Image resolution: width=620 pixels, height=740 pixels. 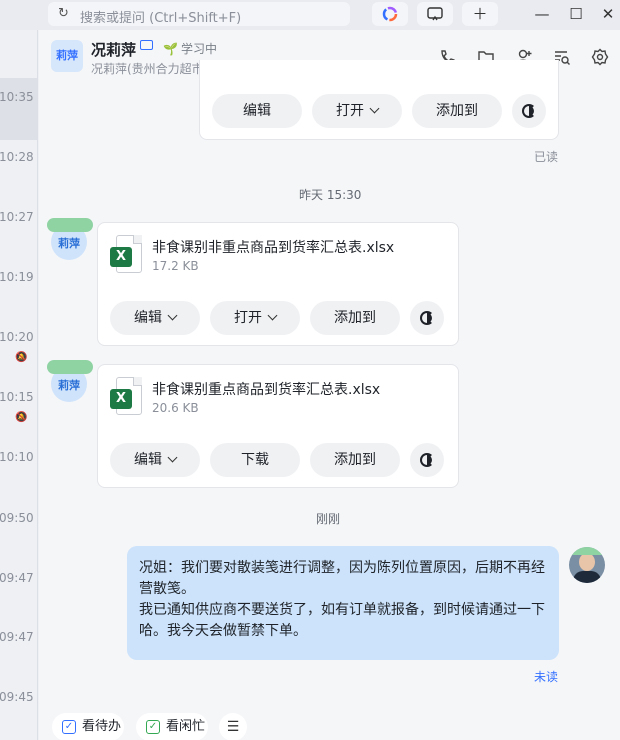 What do you see at coordinates (161, 18) in the screenshot?
I see `search-placeholder: 搜索或提问 (Ctrl+Shift+F)` at bounding box center [161, 18].